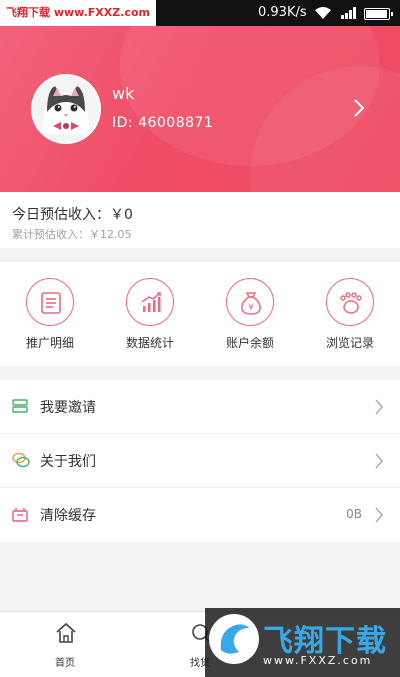  What do you see at coordinates (323, 13) in the screenshot?
I see `wifi-icon` at bounding box center [323, 13].